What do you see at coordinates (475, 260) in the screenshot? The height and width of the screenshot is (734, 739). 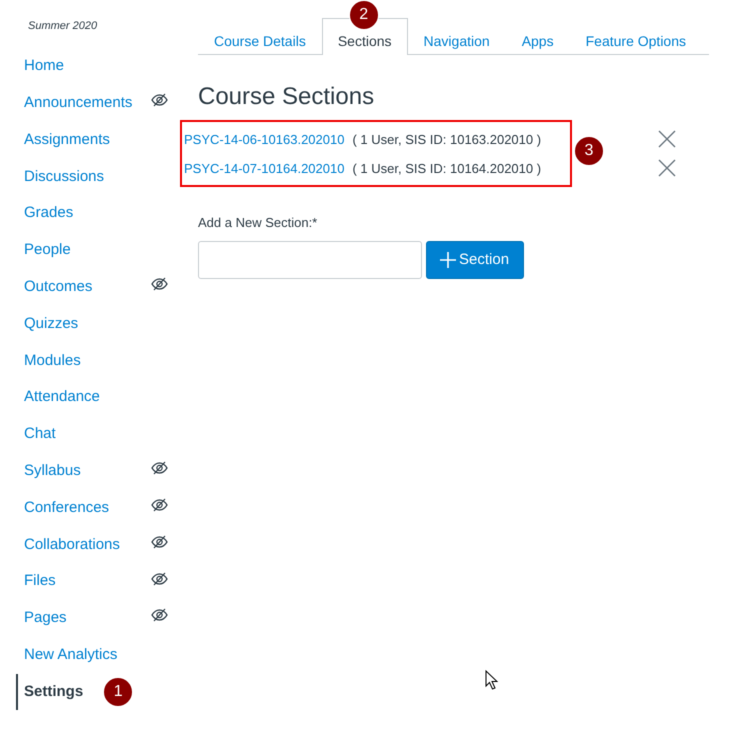 I see `add-section-button: Section` at bounding box center [475, 260].